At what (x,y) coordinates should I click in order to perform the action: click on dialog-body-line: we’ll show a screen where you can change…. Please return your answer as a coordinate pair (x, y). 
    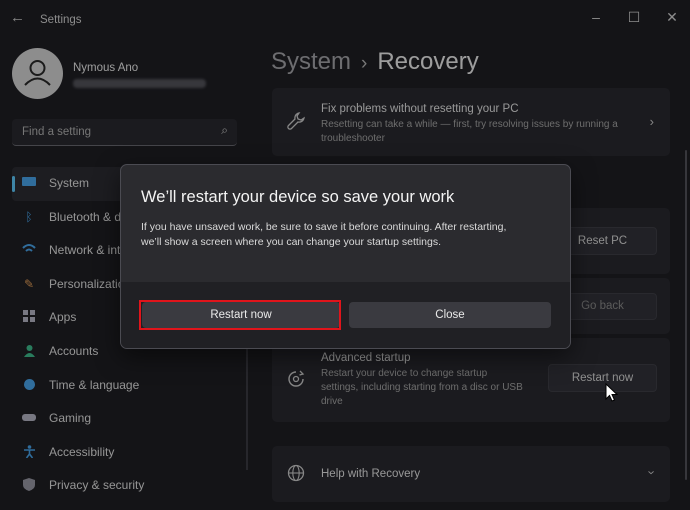
    Looking at the image, I should click on (291, 242).